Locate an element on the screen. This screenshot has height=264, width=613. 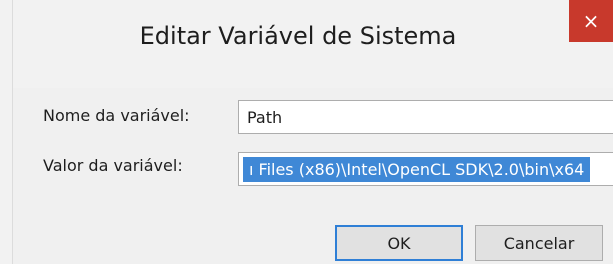
variable-name-input: Path is located at coordinates (425, 117).